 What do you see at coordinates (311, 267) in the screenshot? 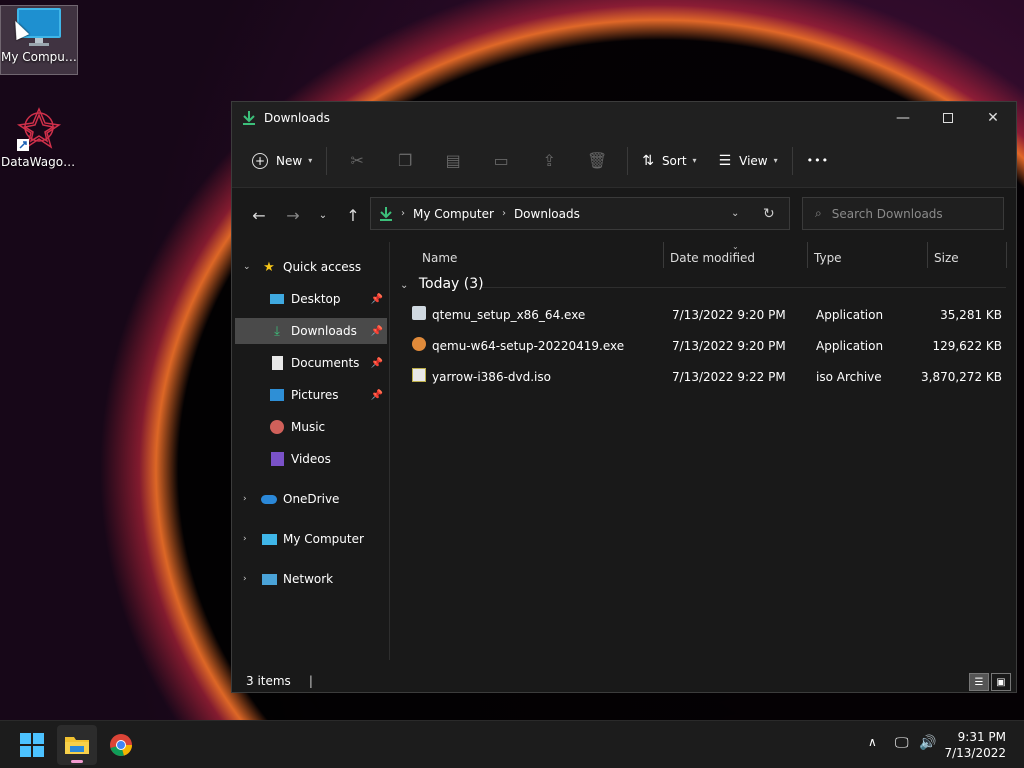
I see `sidebar-item-quick-access: ⌄ ★ Quick access` at bounding box center [311, 267].